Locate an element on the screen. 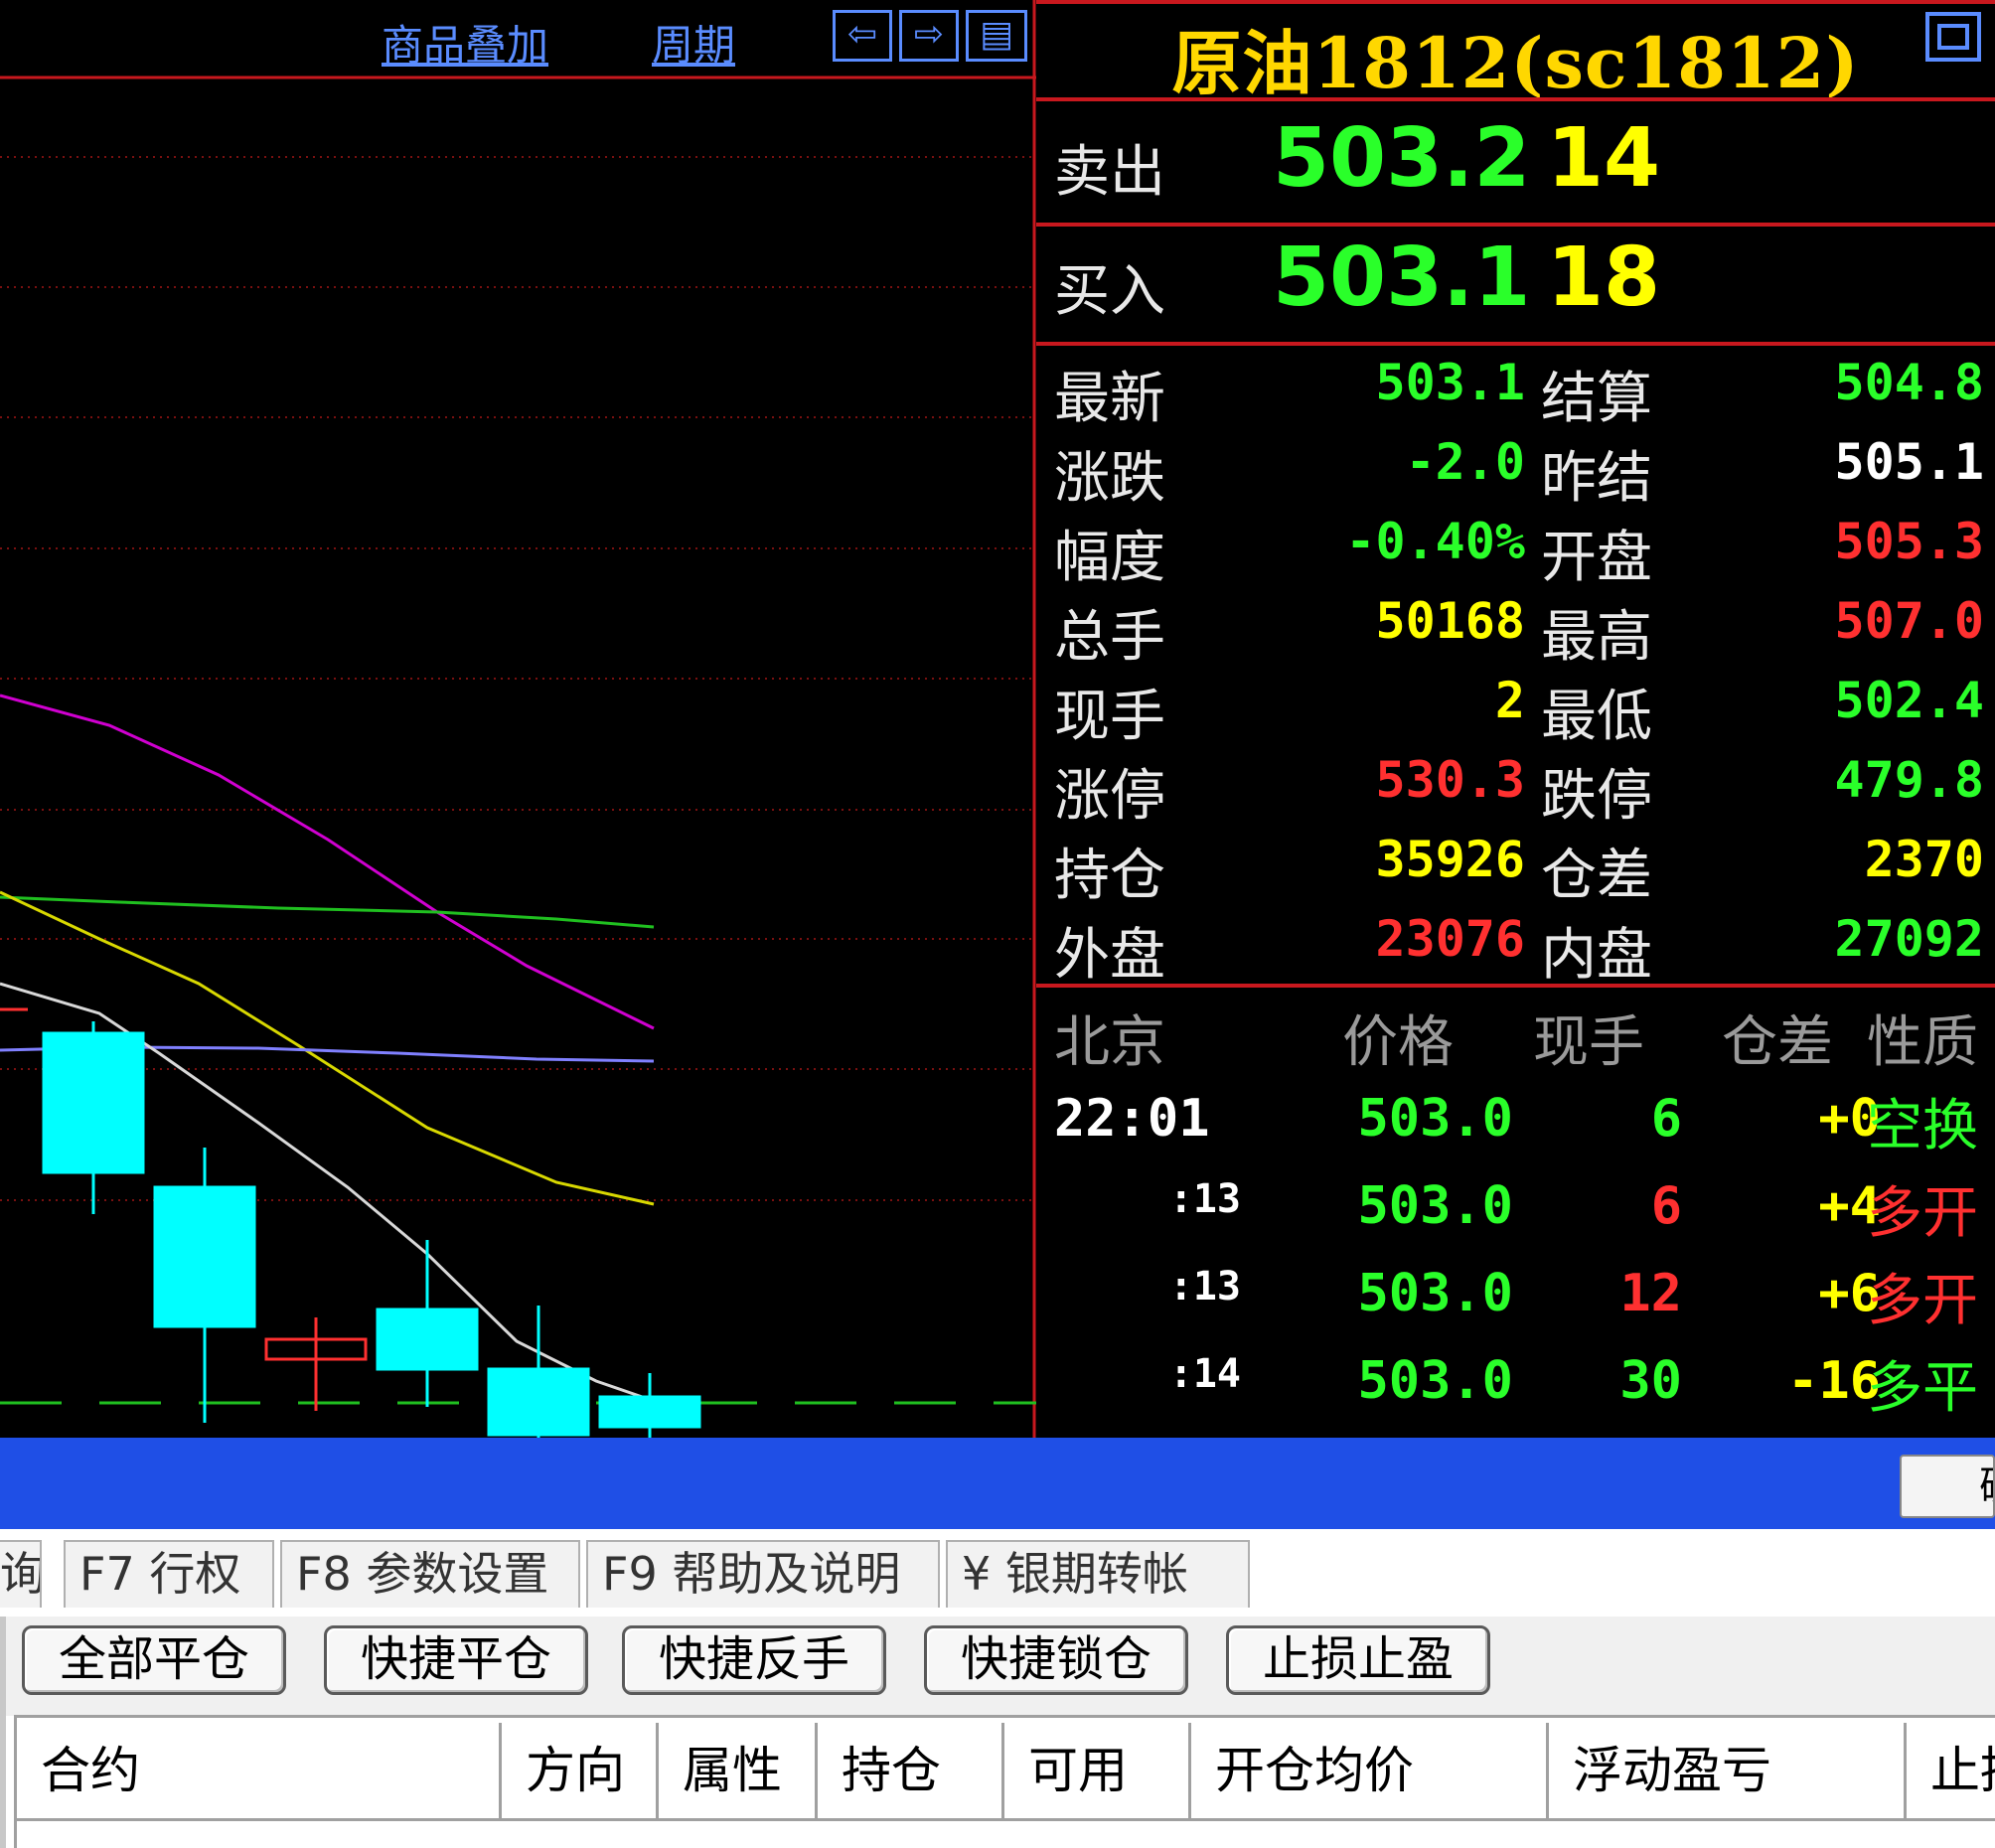 The width and height of the screenshot is (1995, 1848). stat-label: 结算 is located at coordinates (1596, 399).